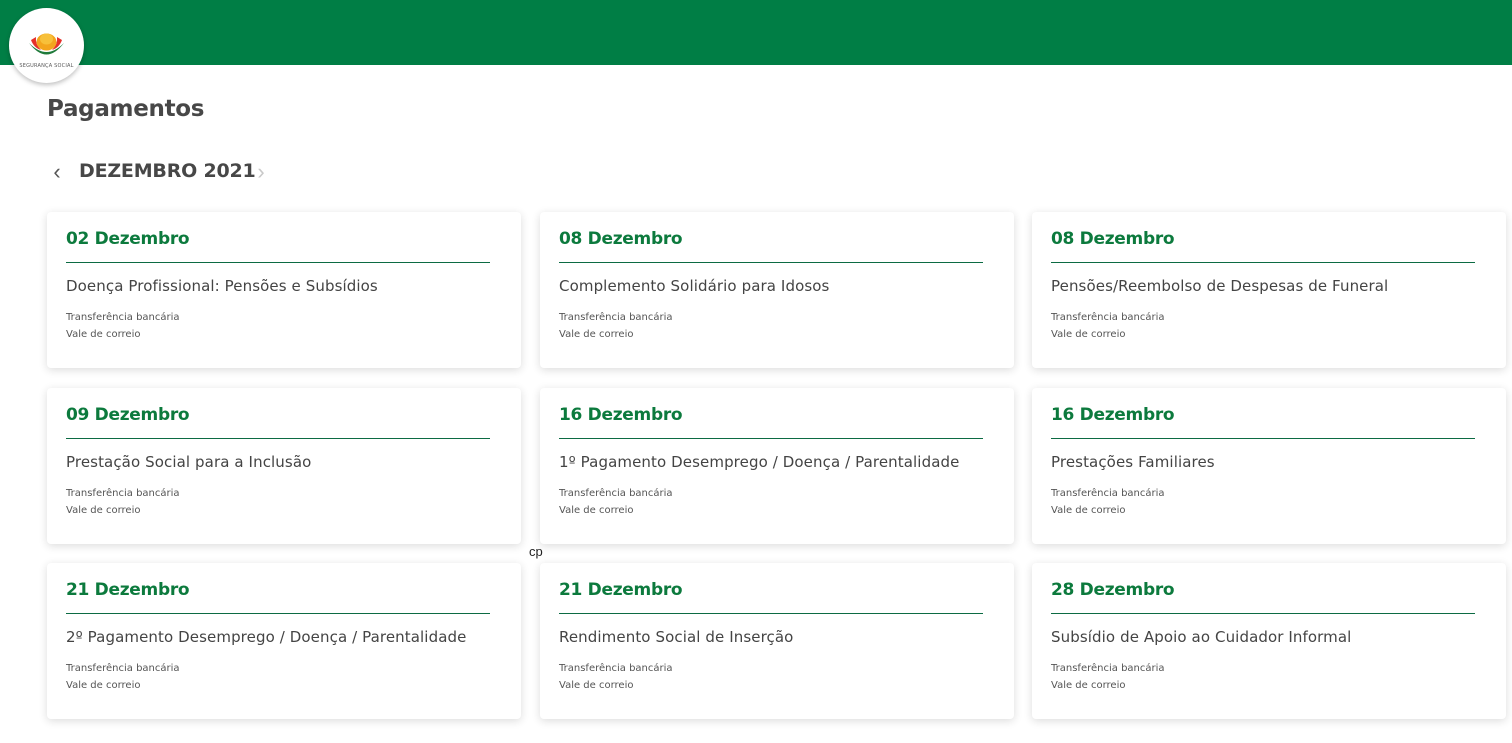  I want to click on seguranca-social-logo: SEGURANÇA SOCIAL, so click(46, 45).